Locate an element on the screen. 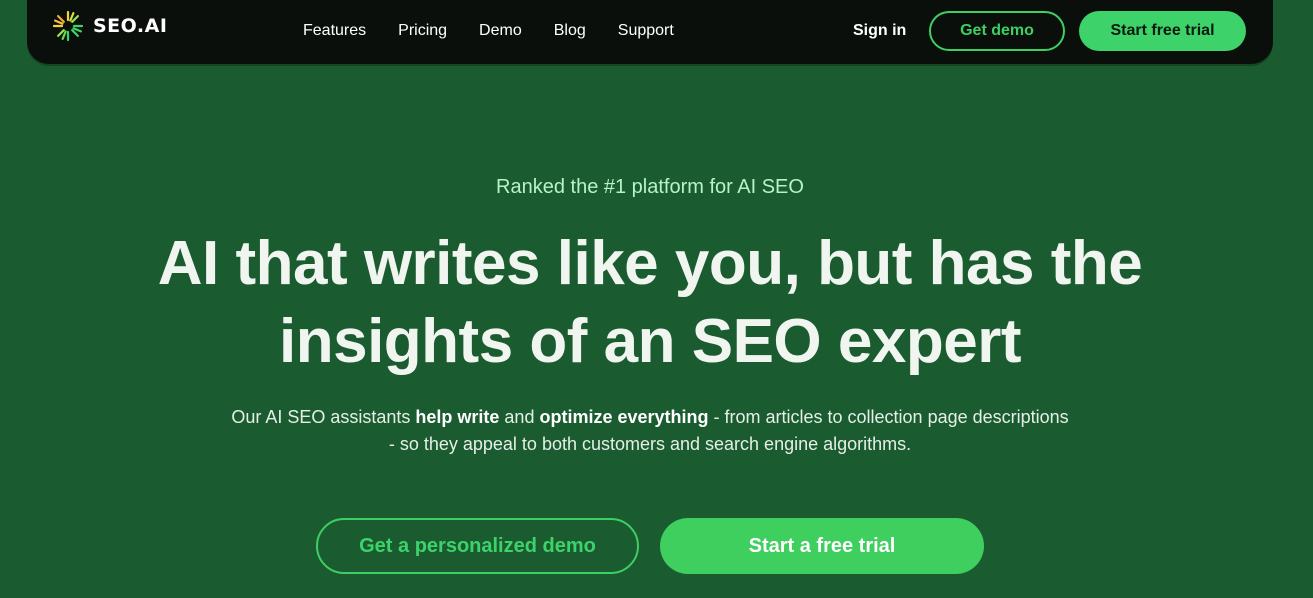  nav-link-demo: Demo is located at coordinates (500, 31).